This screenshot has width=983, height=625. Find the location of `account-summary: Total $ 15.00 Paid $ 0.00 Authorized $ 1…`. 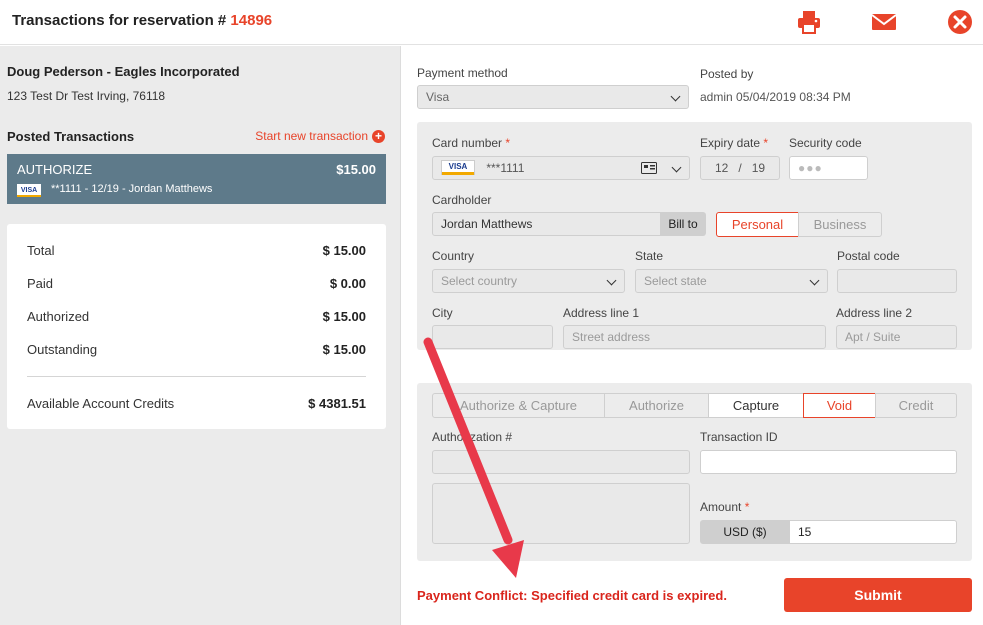

account-summary: Total $ 15.00 Paid $ 0.00 Authorized $ 1… is located at coordinates (196, 326).